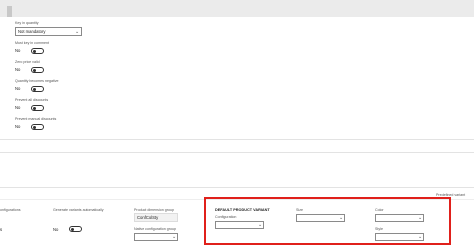  Describe the element at coordinates (56, 229) in the screenshot. I see `generate-variants-value: No` at that location.